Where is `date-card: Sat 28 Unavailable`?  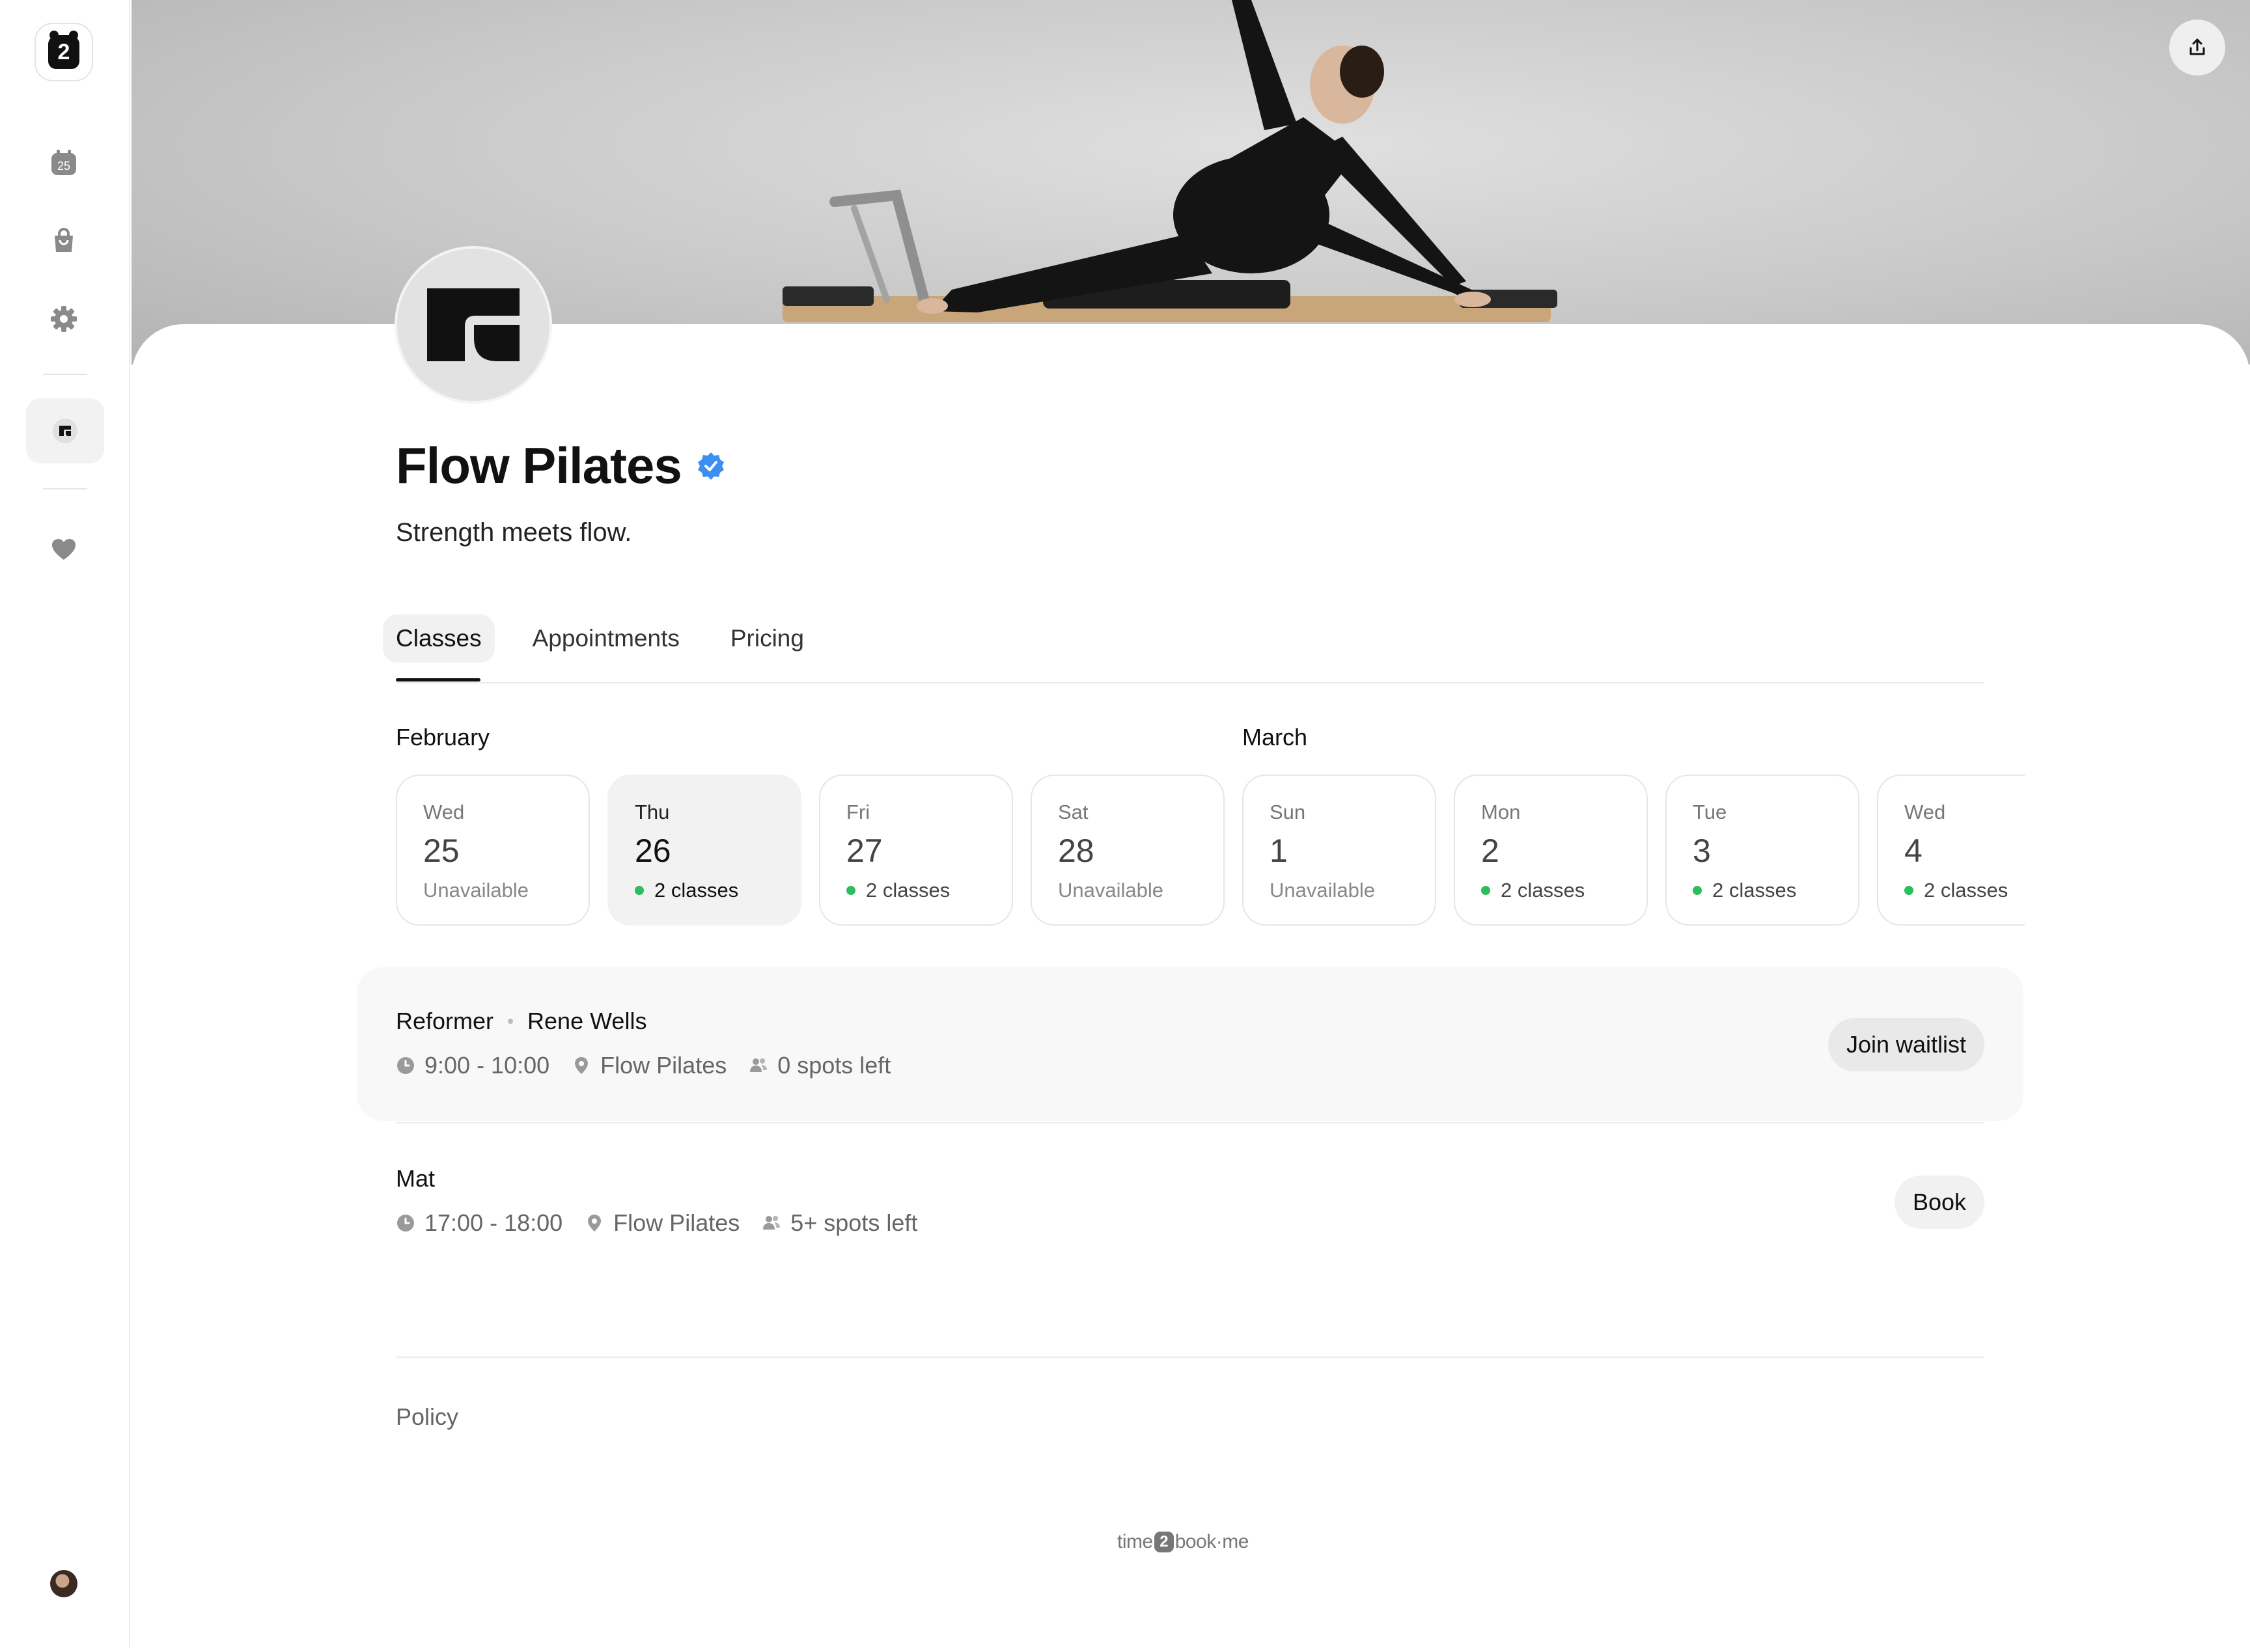 date-card: Sat 28 Unavailable is located at coordinates (1128, 850).